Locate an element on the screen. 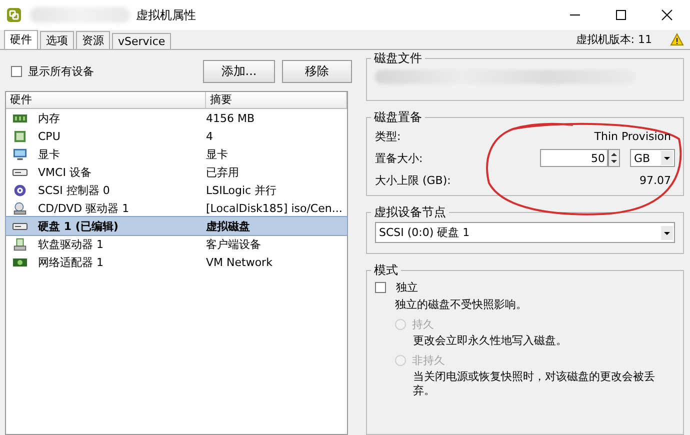 The height and width of the screenshot is (435, 690). checkbox-label: 显示所有设备 is located at coordinates (61, 71).